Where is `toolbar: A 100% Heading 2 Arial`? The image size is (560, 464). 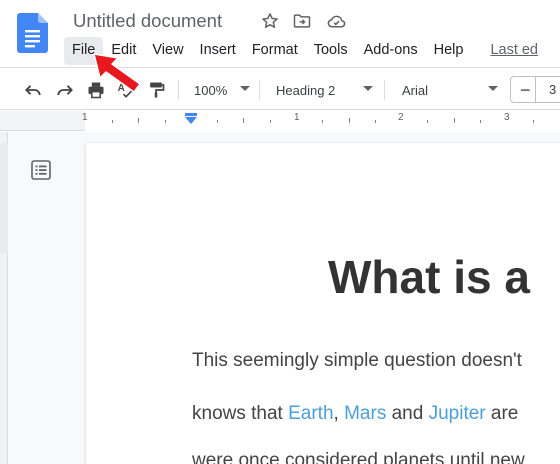 toolbar: A 100% Heading 2 Arial is located at coordinates (280, 89).